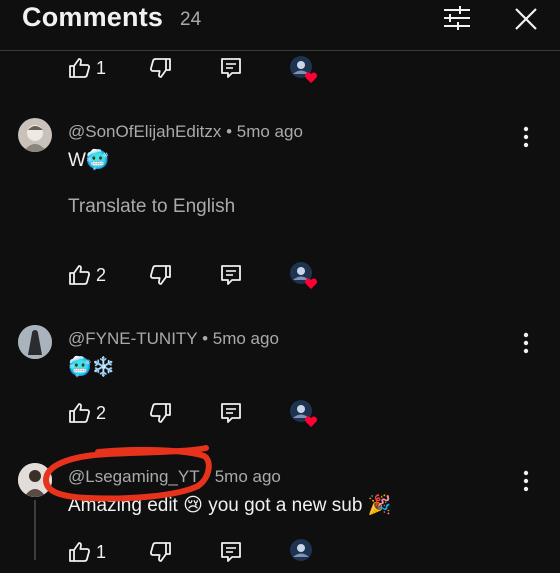  Describe the element at coordinates (230, 505) in the screenshot. I see `comment-text: Amazing edit 😢 you got a new sub 🎉` at that location.